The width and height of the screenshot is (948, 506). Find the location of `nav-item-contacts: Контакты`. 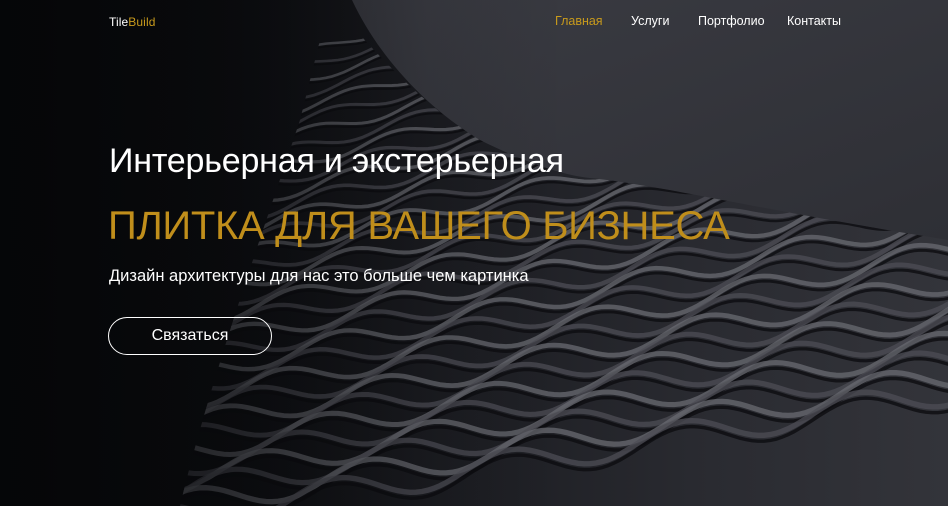

nav-item-contacts: Контакты is located at coordinates (814, 21).